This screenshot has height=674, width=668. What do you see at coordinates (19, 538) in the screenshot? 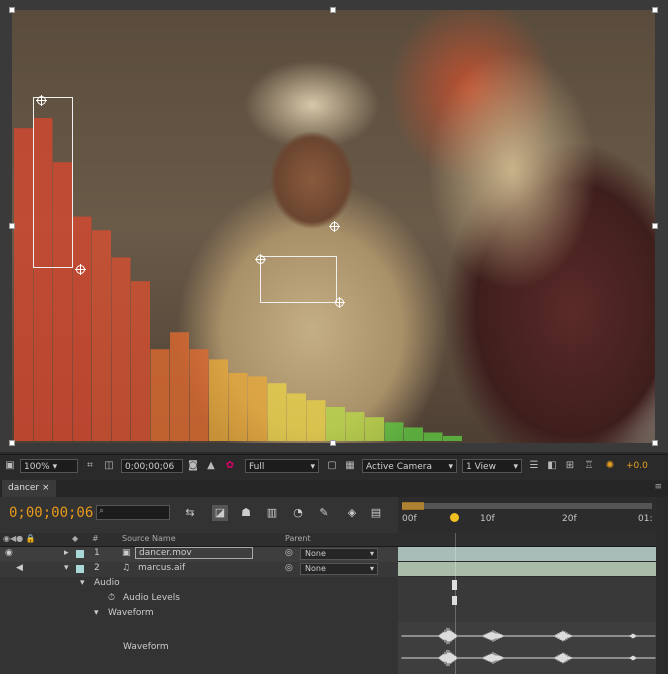
I see `av-switches-icon: ◉◀● 🔒` at bounding box center [19, 538].